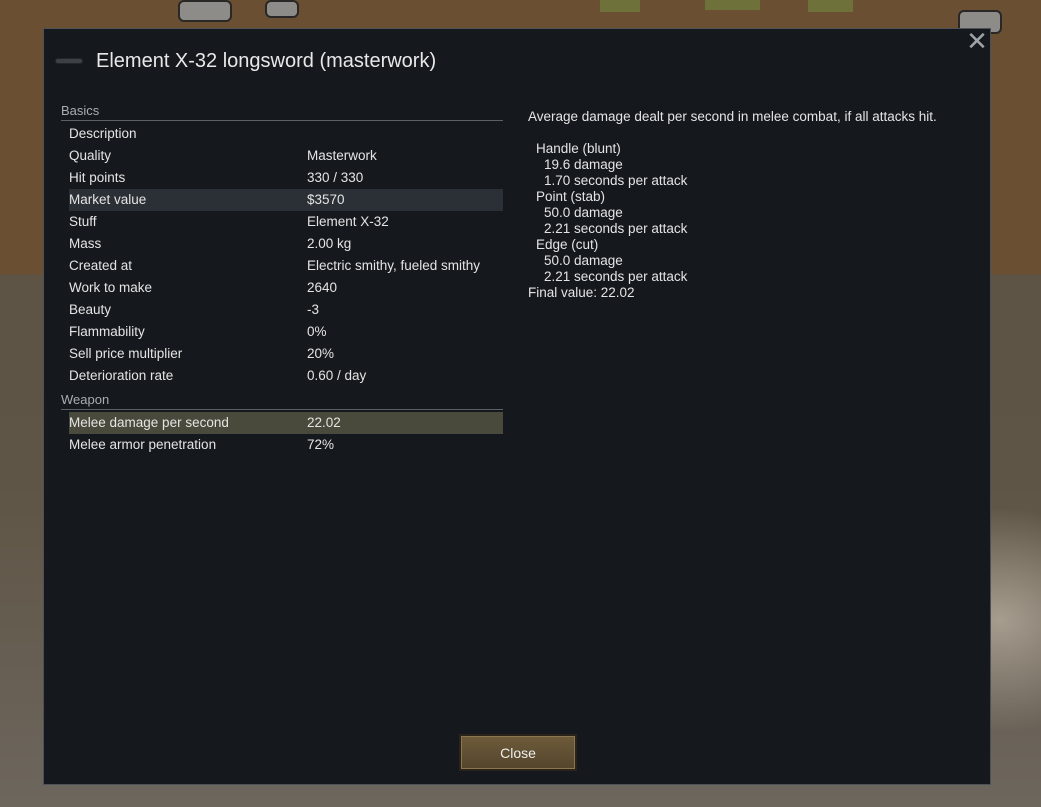 The image size is (1041, 807). I want to click on stat-label: Melee armor penetration, so click(143, 444).